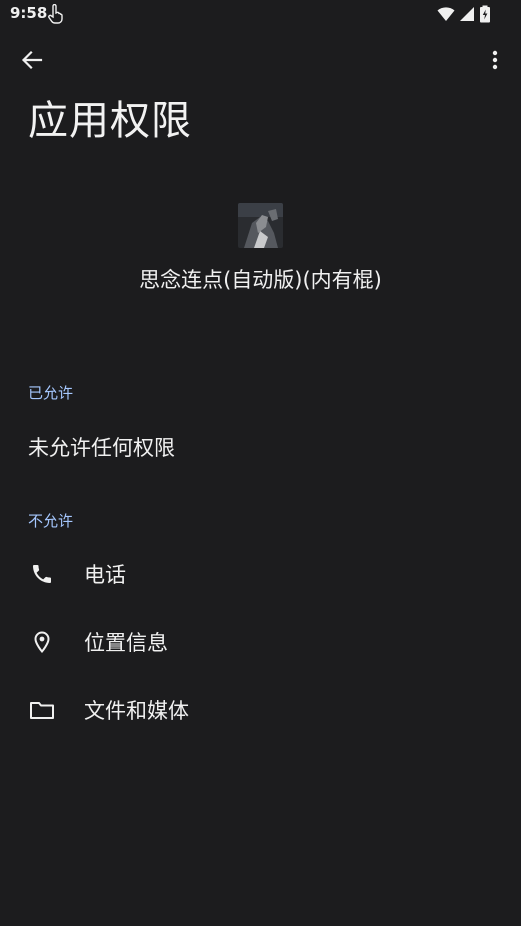  What do you see at coordinates (55, 15) in the screenshot?
I see `touch-icon` at bounding box center [55, 15].